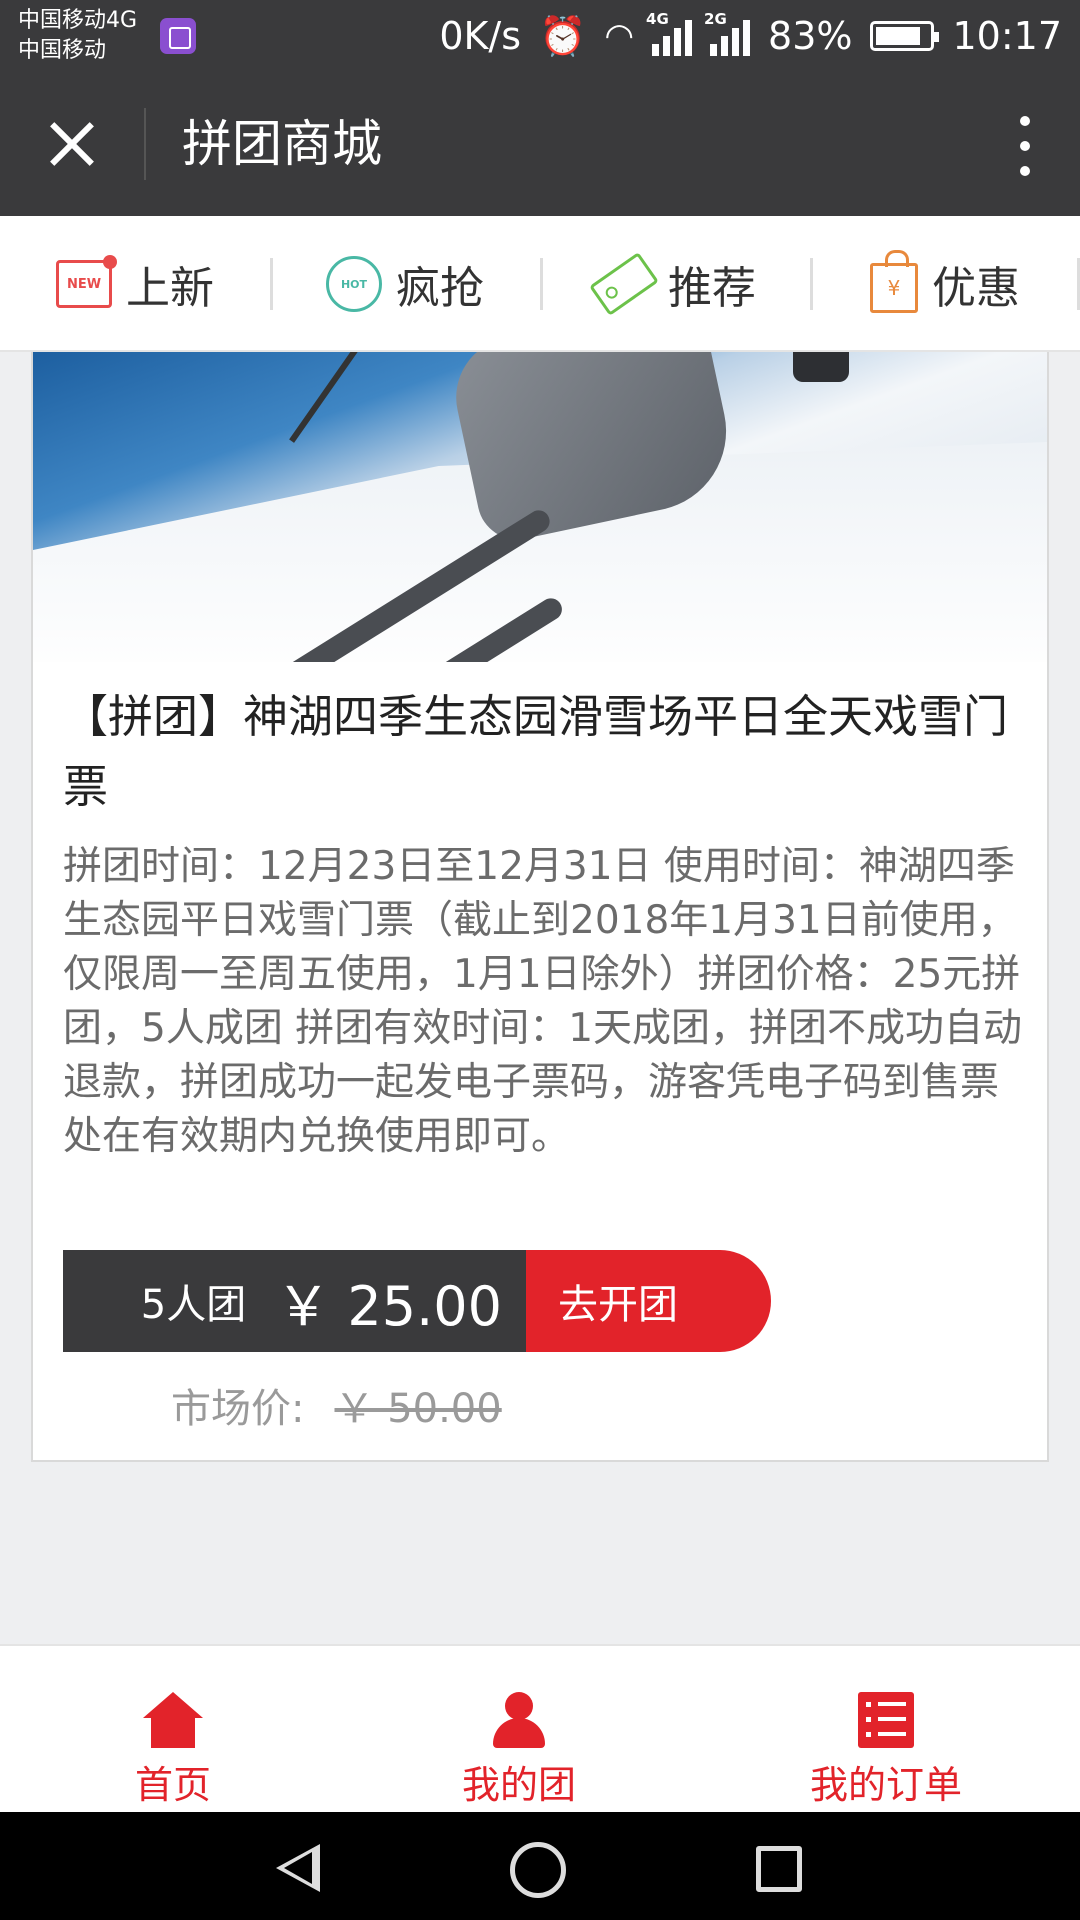  Describe the element at coordinates (298, 1868) in the screenshot. I see `back-icon` at that location.